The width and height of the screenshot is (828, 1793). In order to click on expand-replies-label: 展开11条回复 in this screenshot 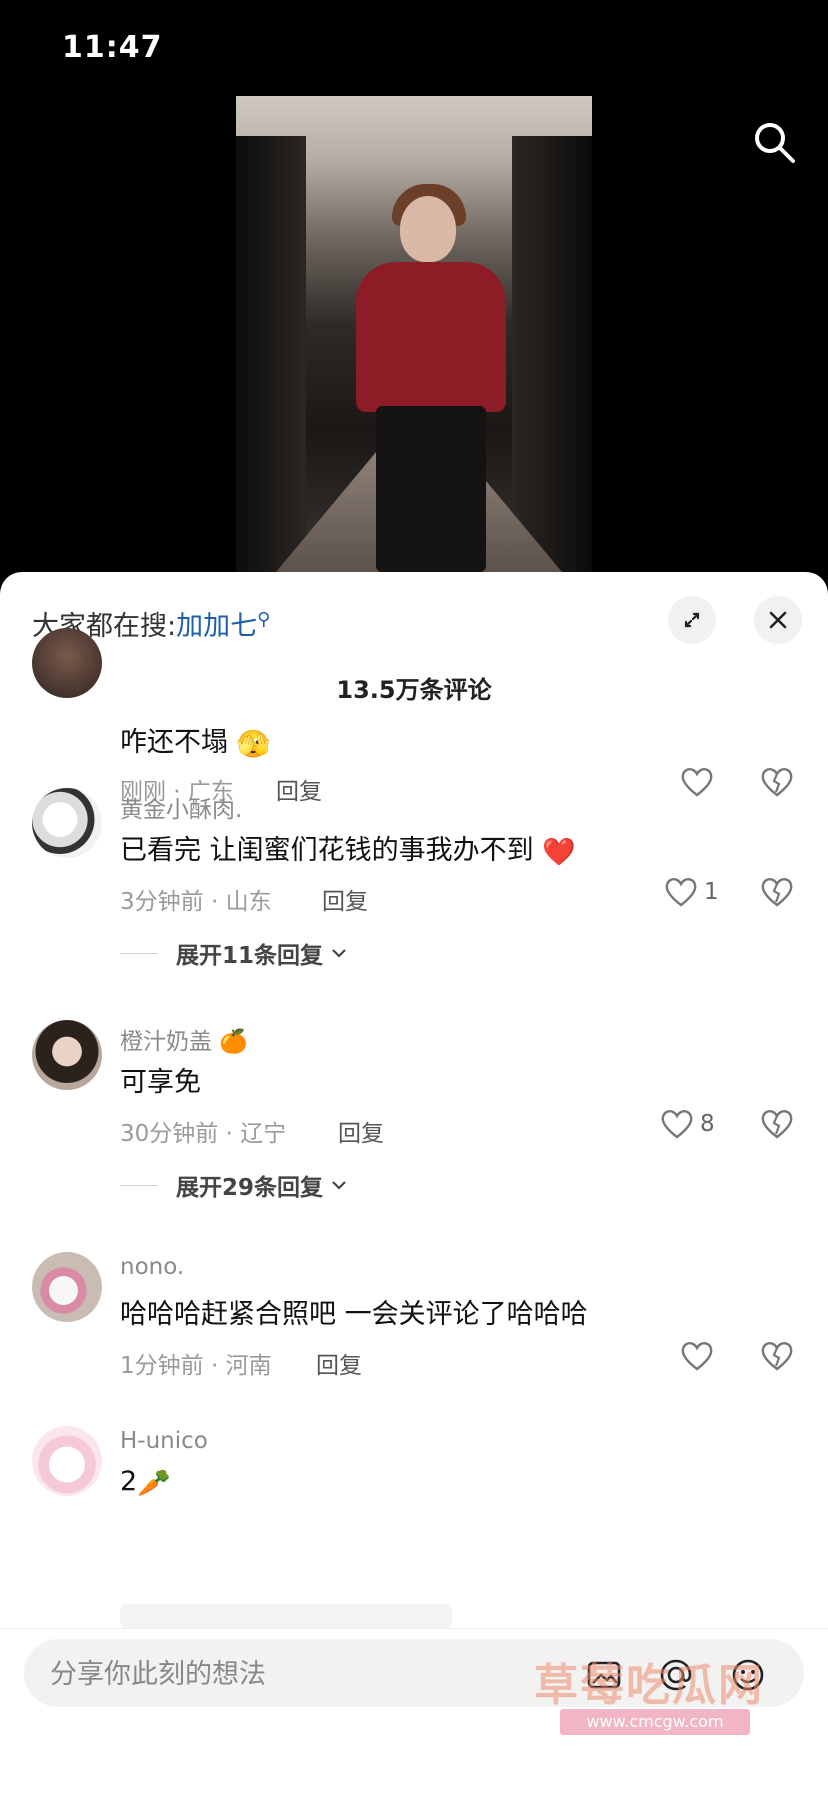, I will do `click(250, 956)`.